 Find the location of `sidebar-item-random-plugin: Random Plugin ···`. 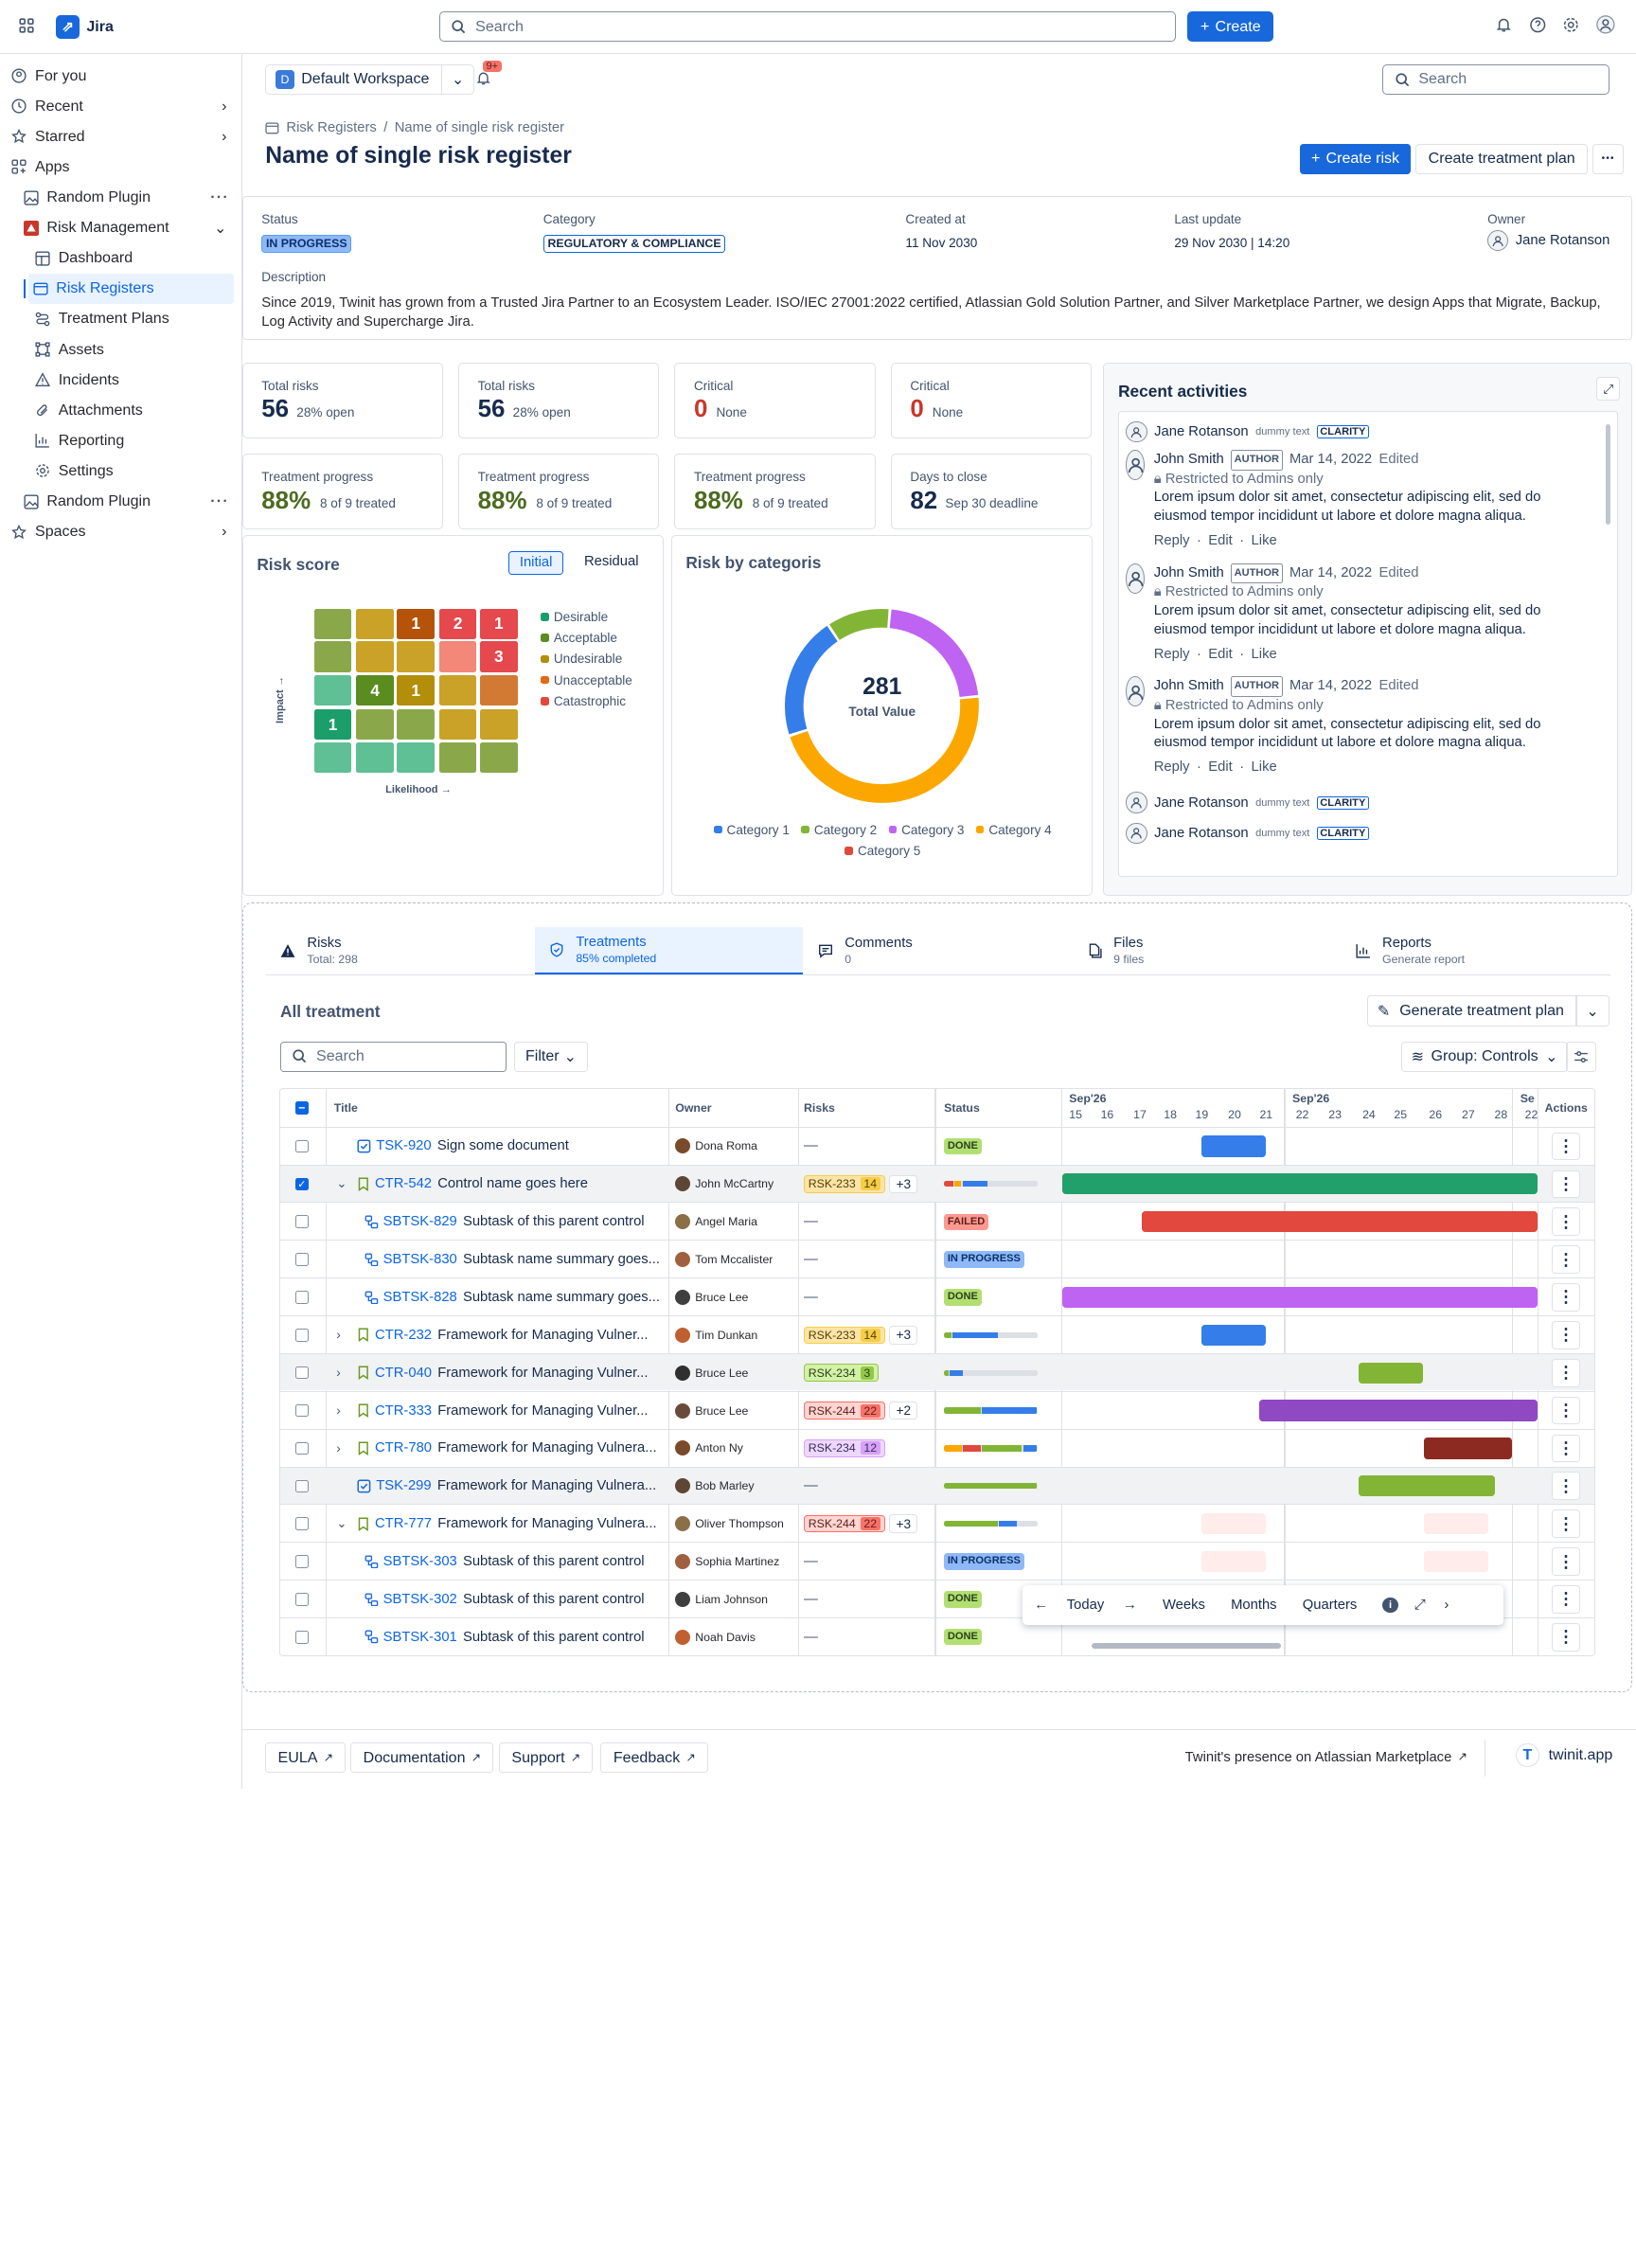

sidebar-item-random-plugin: Random Plugin ··· is located at coordinates (127, 198).